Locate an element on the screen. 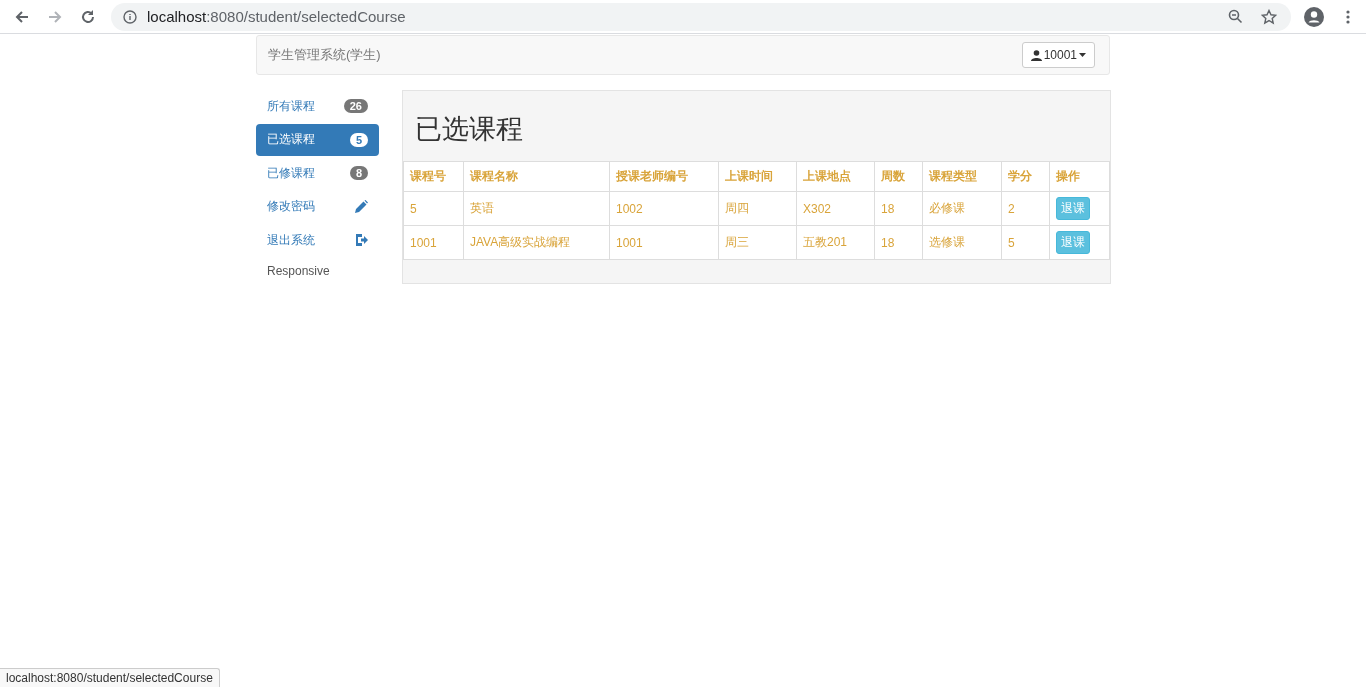  logout-icon is located at coordinates (361, 240).